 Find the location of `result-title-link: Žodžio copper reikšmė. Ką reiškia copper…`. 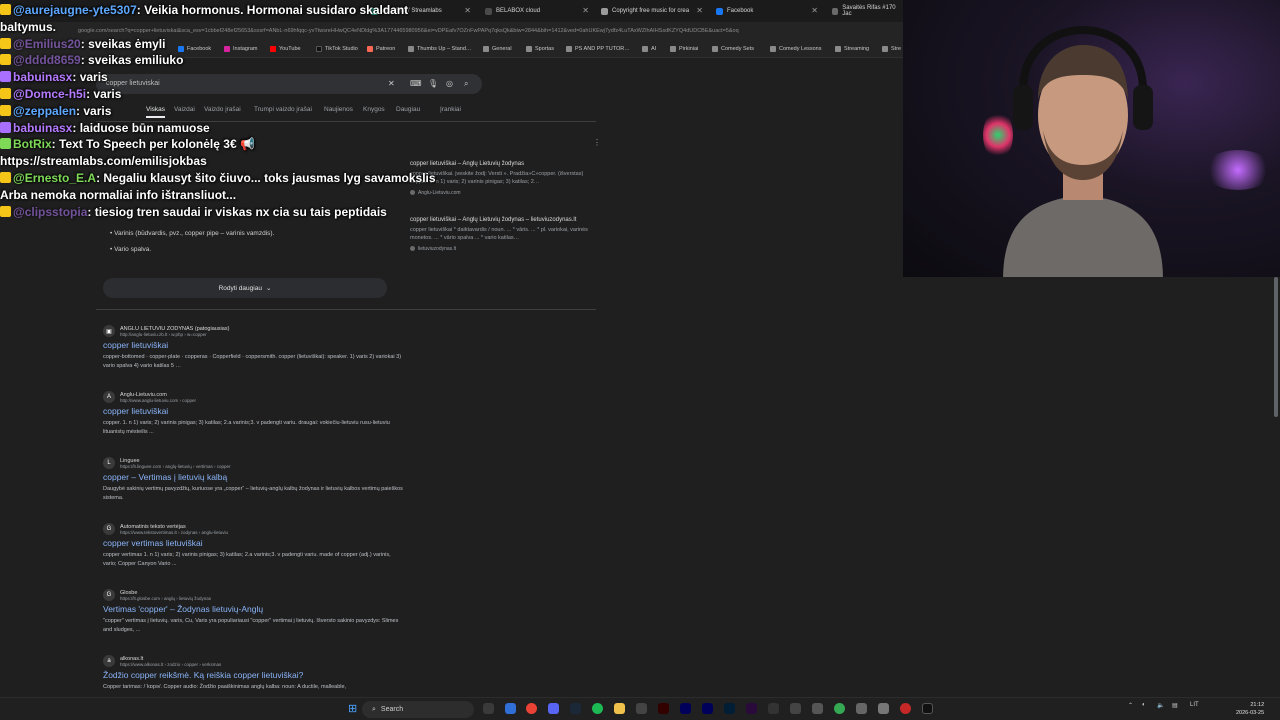

result-title-link: Žodžio copper reikšmė. Ką reiškia copper… is located at coordinates (253, 675).